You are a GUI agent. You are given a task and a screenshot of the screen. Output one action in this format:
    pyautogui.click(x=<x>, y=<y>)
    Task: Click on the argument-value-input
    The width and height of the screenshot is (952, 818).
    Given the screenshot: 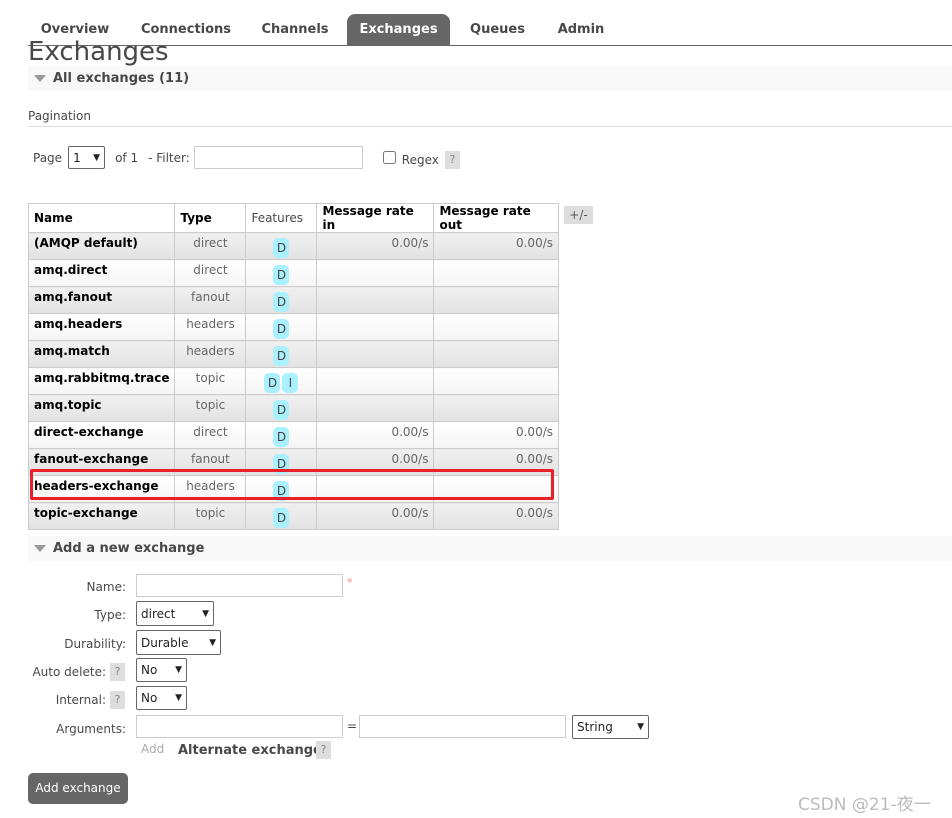 What is the action you would take?
    pyautogui.click(x=462, y=726)
    